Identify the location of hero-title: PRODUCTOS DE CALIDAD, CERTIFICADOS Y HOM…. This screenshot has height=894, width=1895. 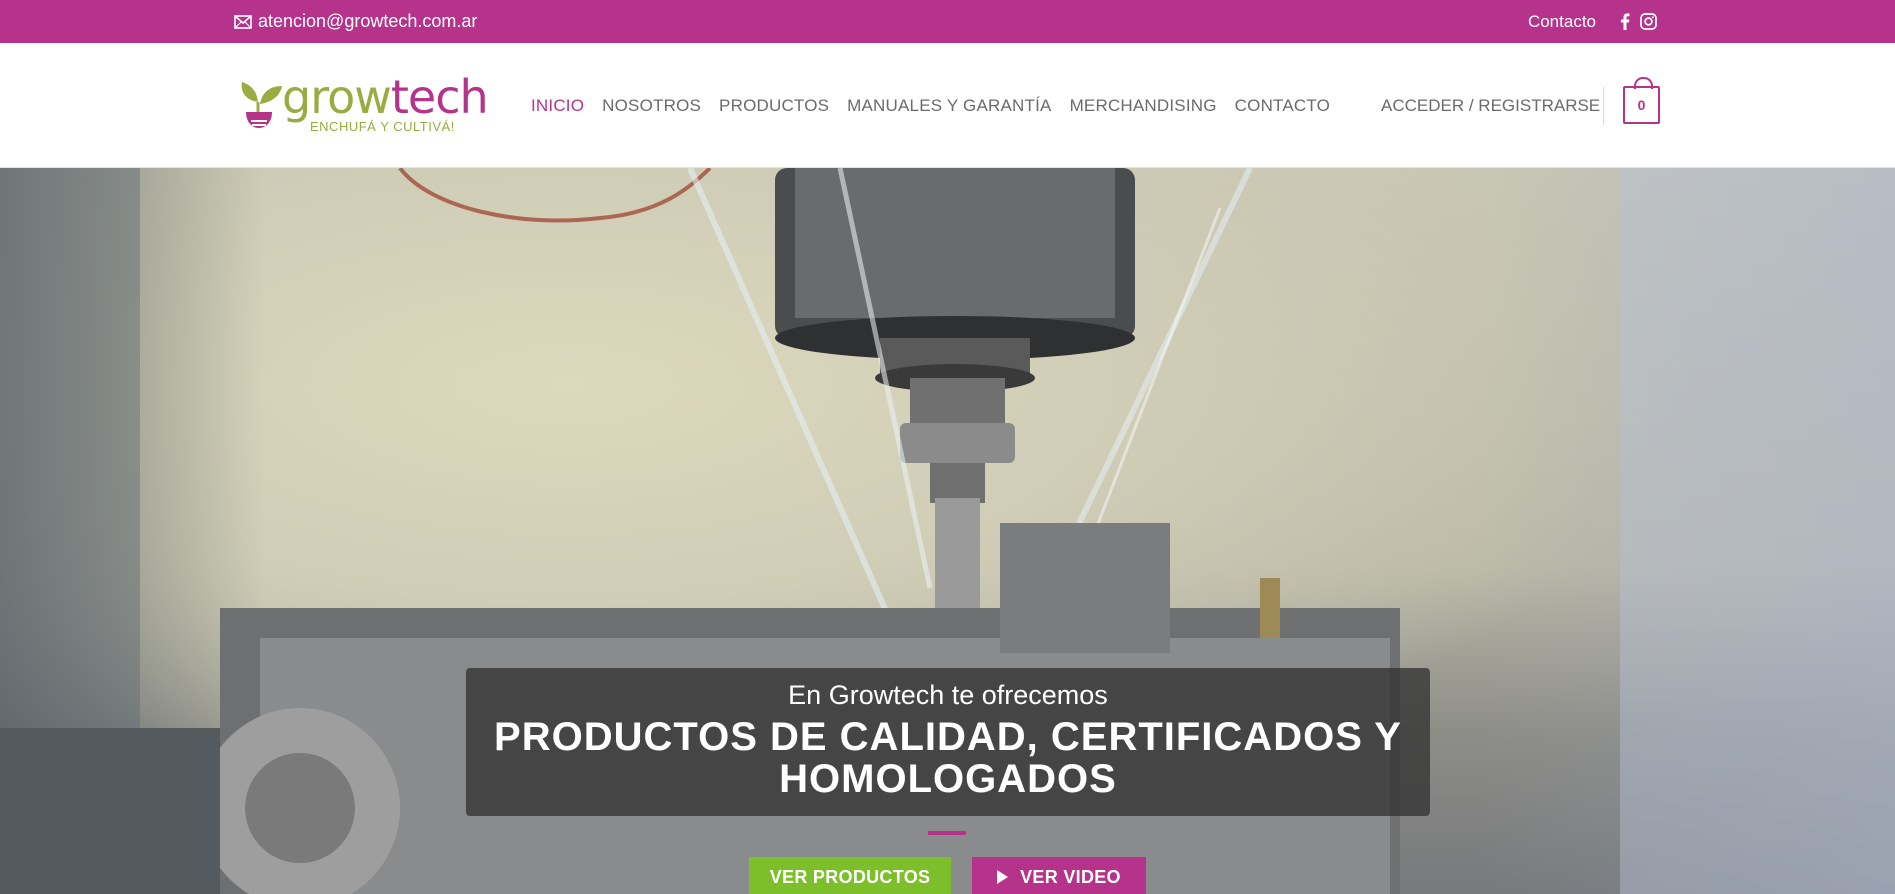
(948, 758).